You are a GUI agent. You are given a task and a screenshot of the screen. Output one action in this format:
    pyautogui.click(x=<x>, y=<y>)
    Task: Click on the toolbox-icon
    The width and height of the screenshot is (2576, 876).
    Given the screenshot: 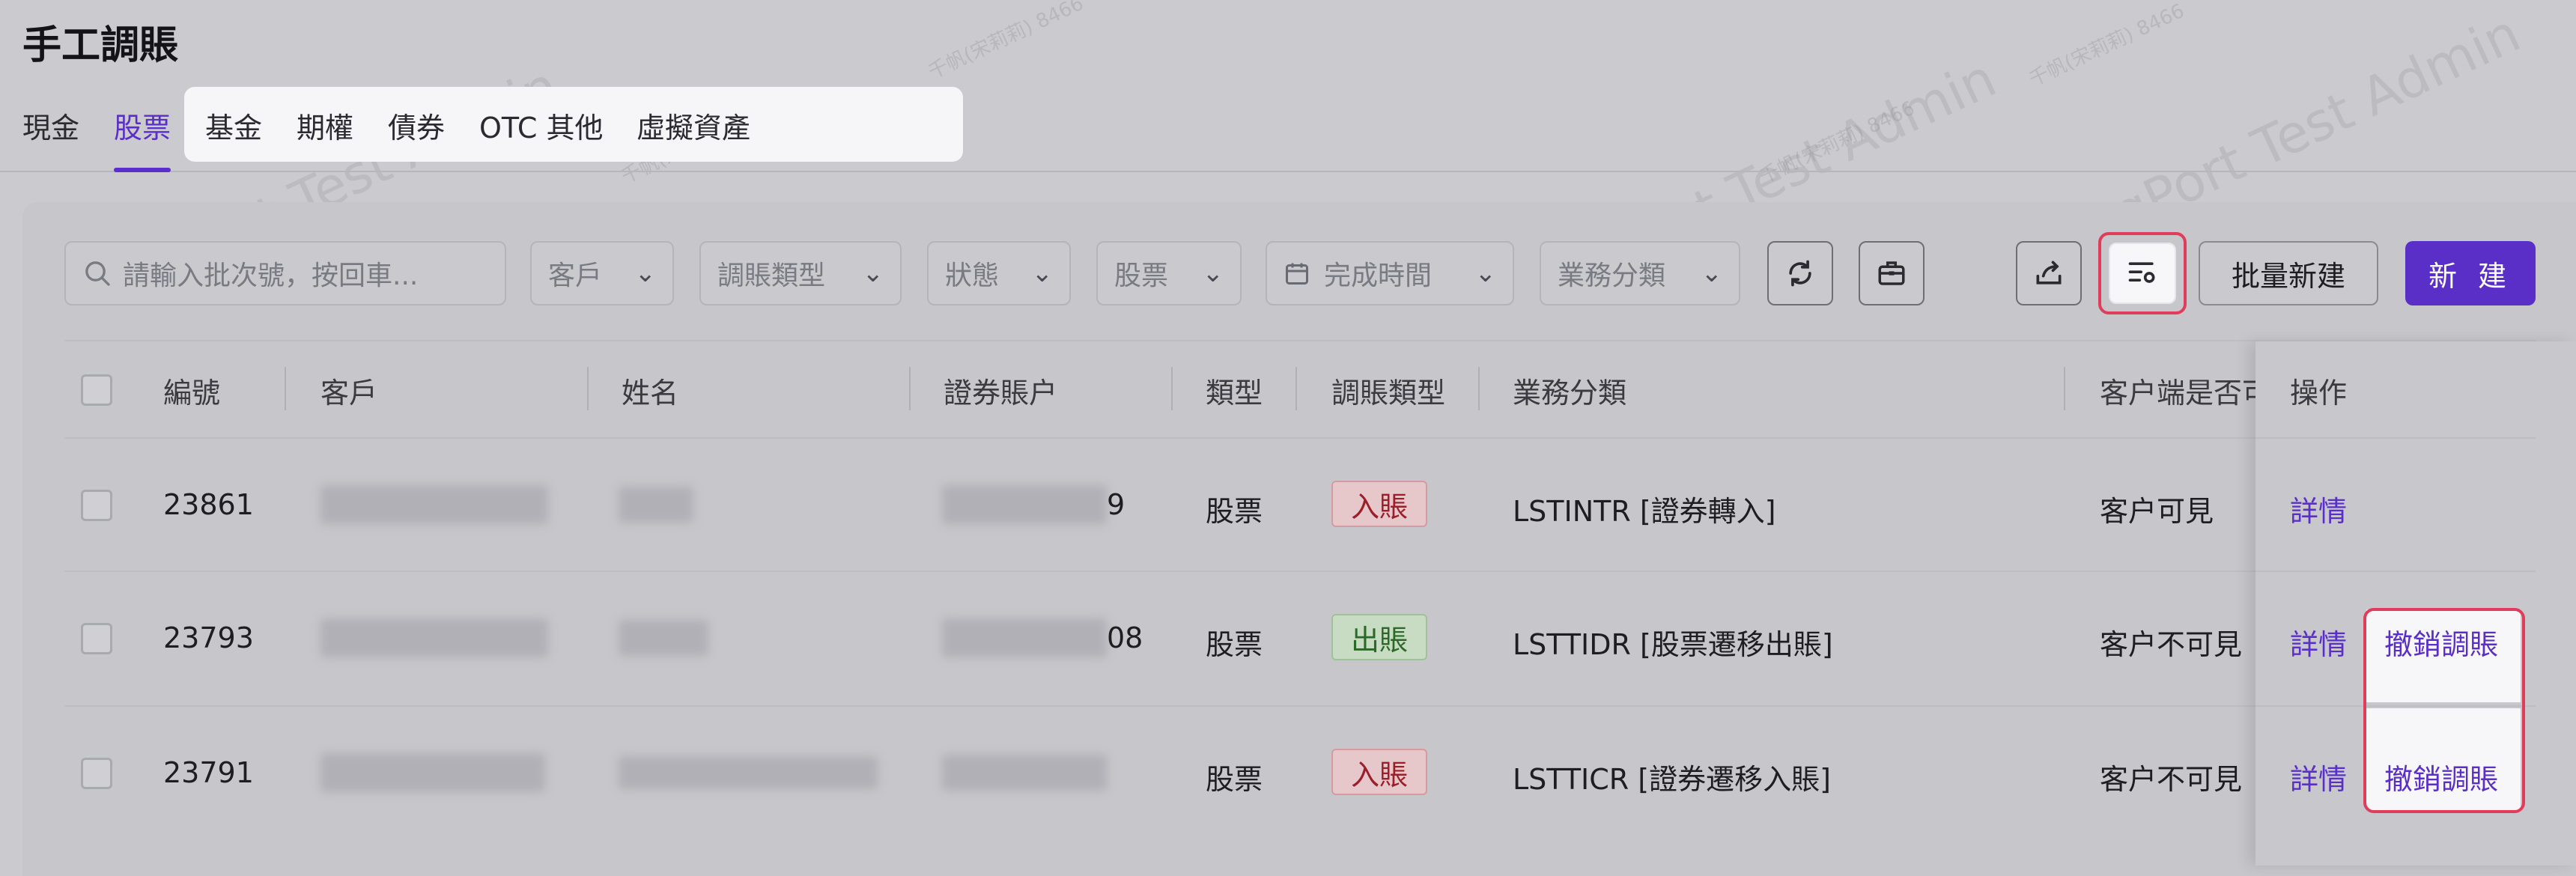 What is the action you would take?
    pyautogui.click(x=1891, y=273)
    